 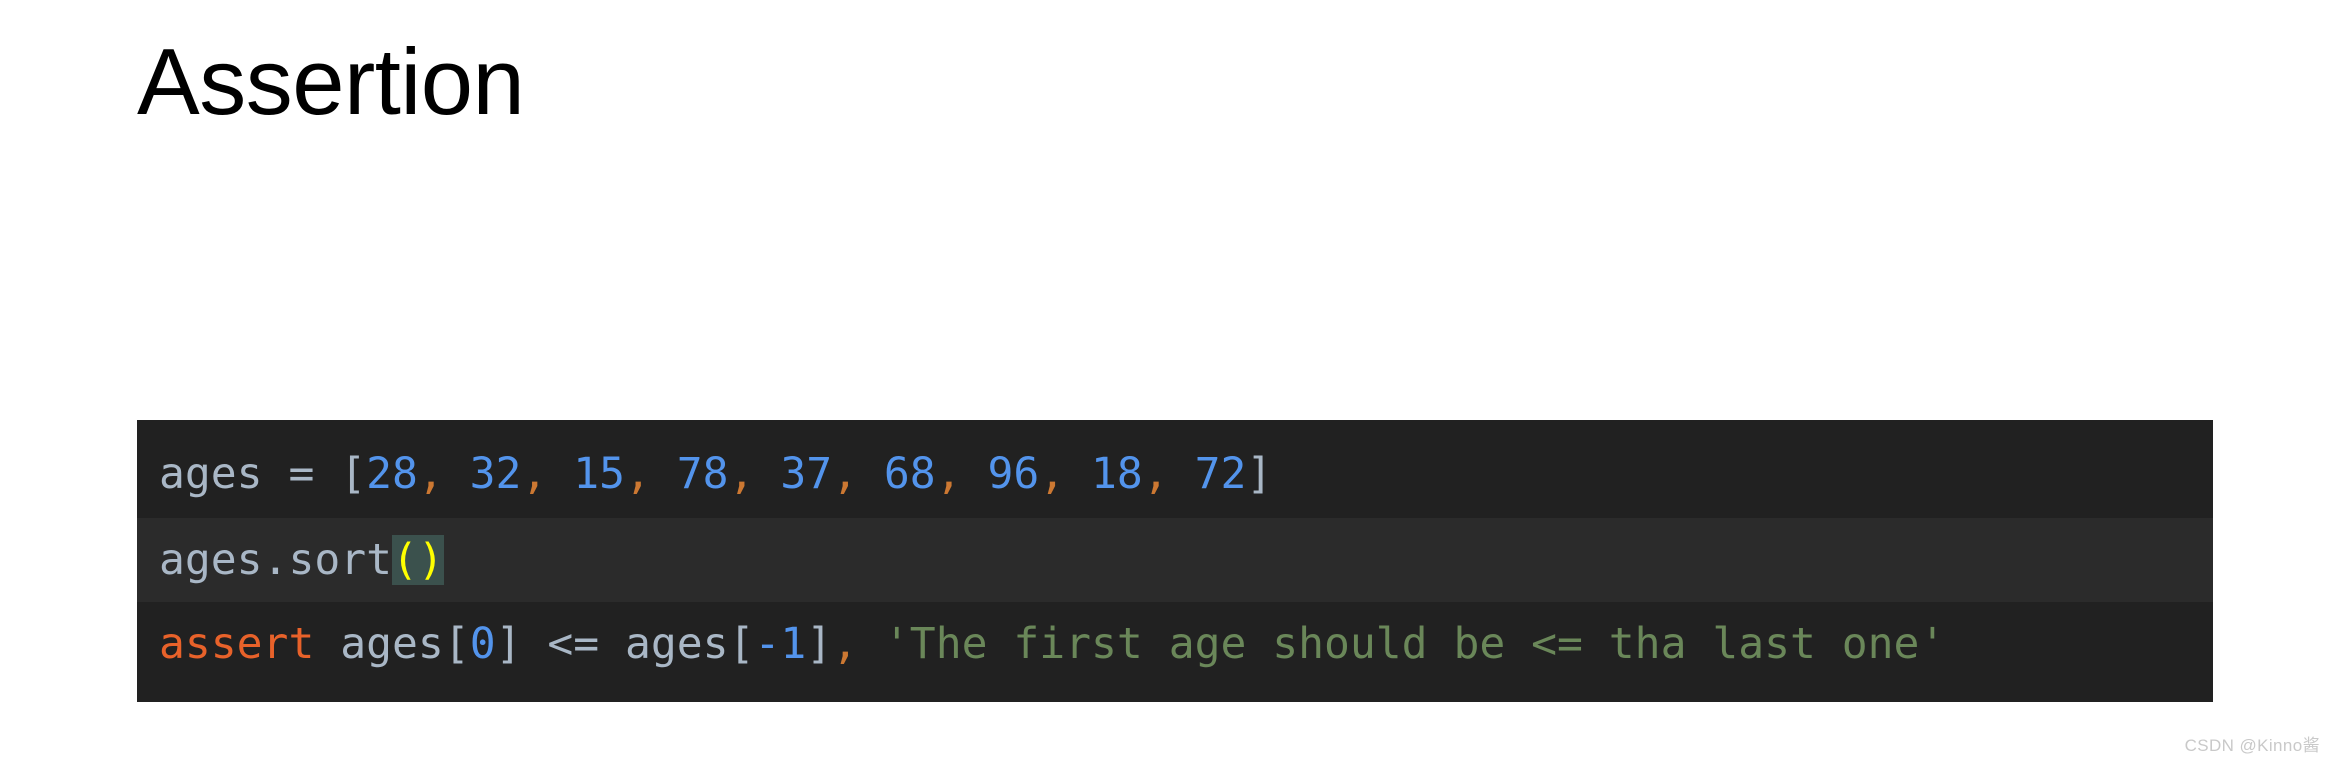 I want to click on code-token-number: 72, so click(x=1220, y=474).